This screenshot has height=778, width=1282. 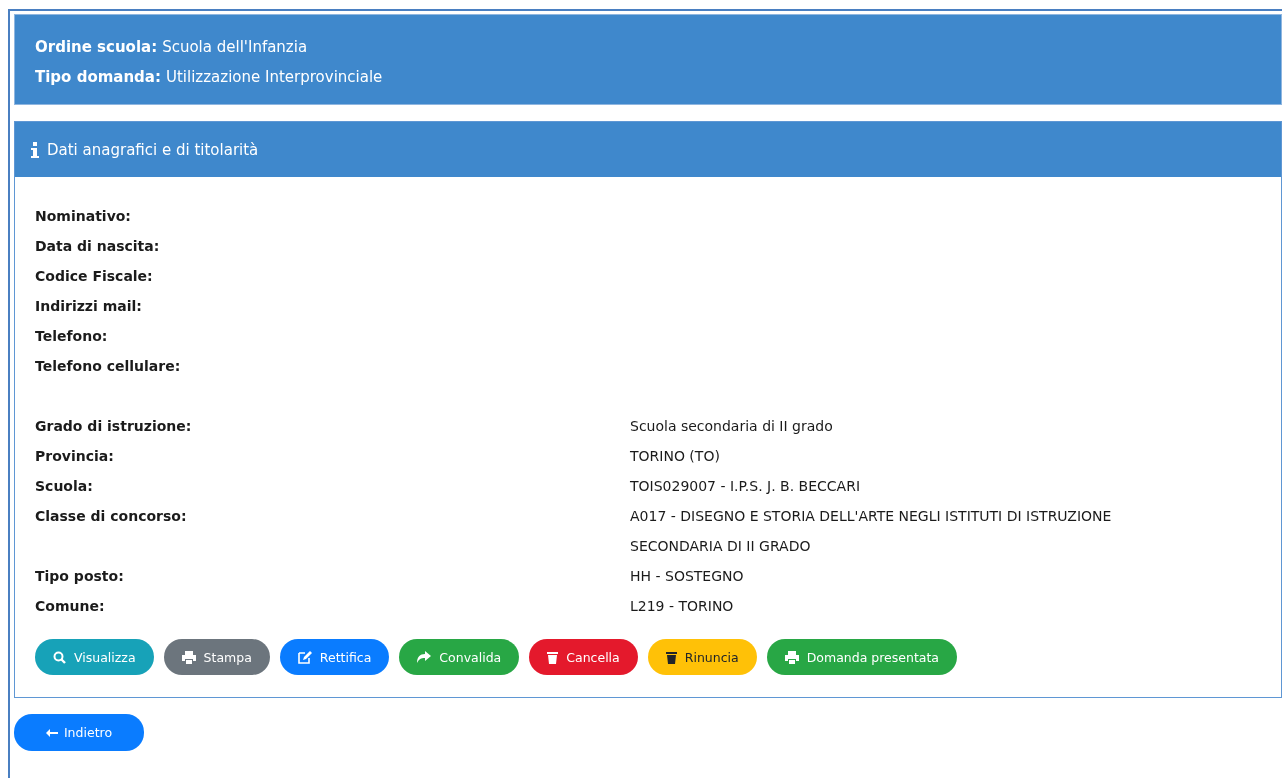 What do you see at coordinates (51, 732) in the screenshot?
I see `left-arrow-icon` at bounding box center [51, 732].